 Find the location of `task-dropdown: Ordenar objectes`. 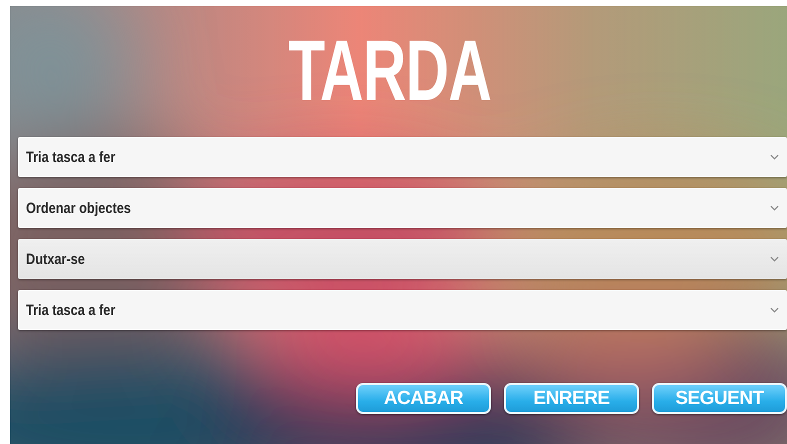

task-dropdown: Ordenar objectes is located at coordinates (402, 208).